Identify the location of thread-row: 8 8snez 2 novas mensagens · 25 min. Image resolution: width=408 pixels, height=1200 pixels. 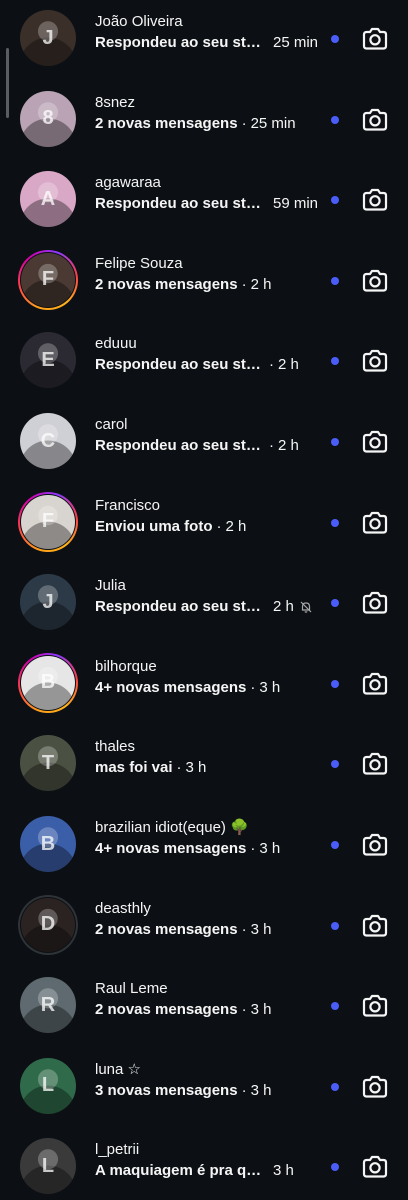
(204, 121).